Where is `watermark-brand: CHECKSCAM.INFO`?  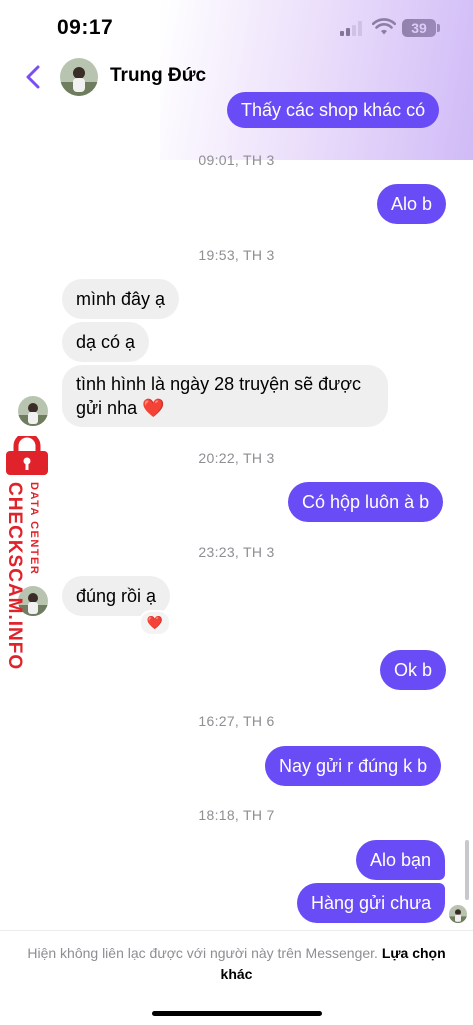
watermark-brand: CHECKSCAM.INFO is located at coordinates (14, 576).